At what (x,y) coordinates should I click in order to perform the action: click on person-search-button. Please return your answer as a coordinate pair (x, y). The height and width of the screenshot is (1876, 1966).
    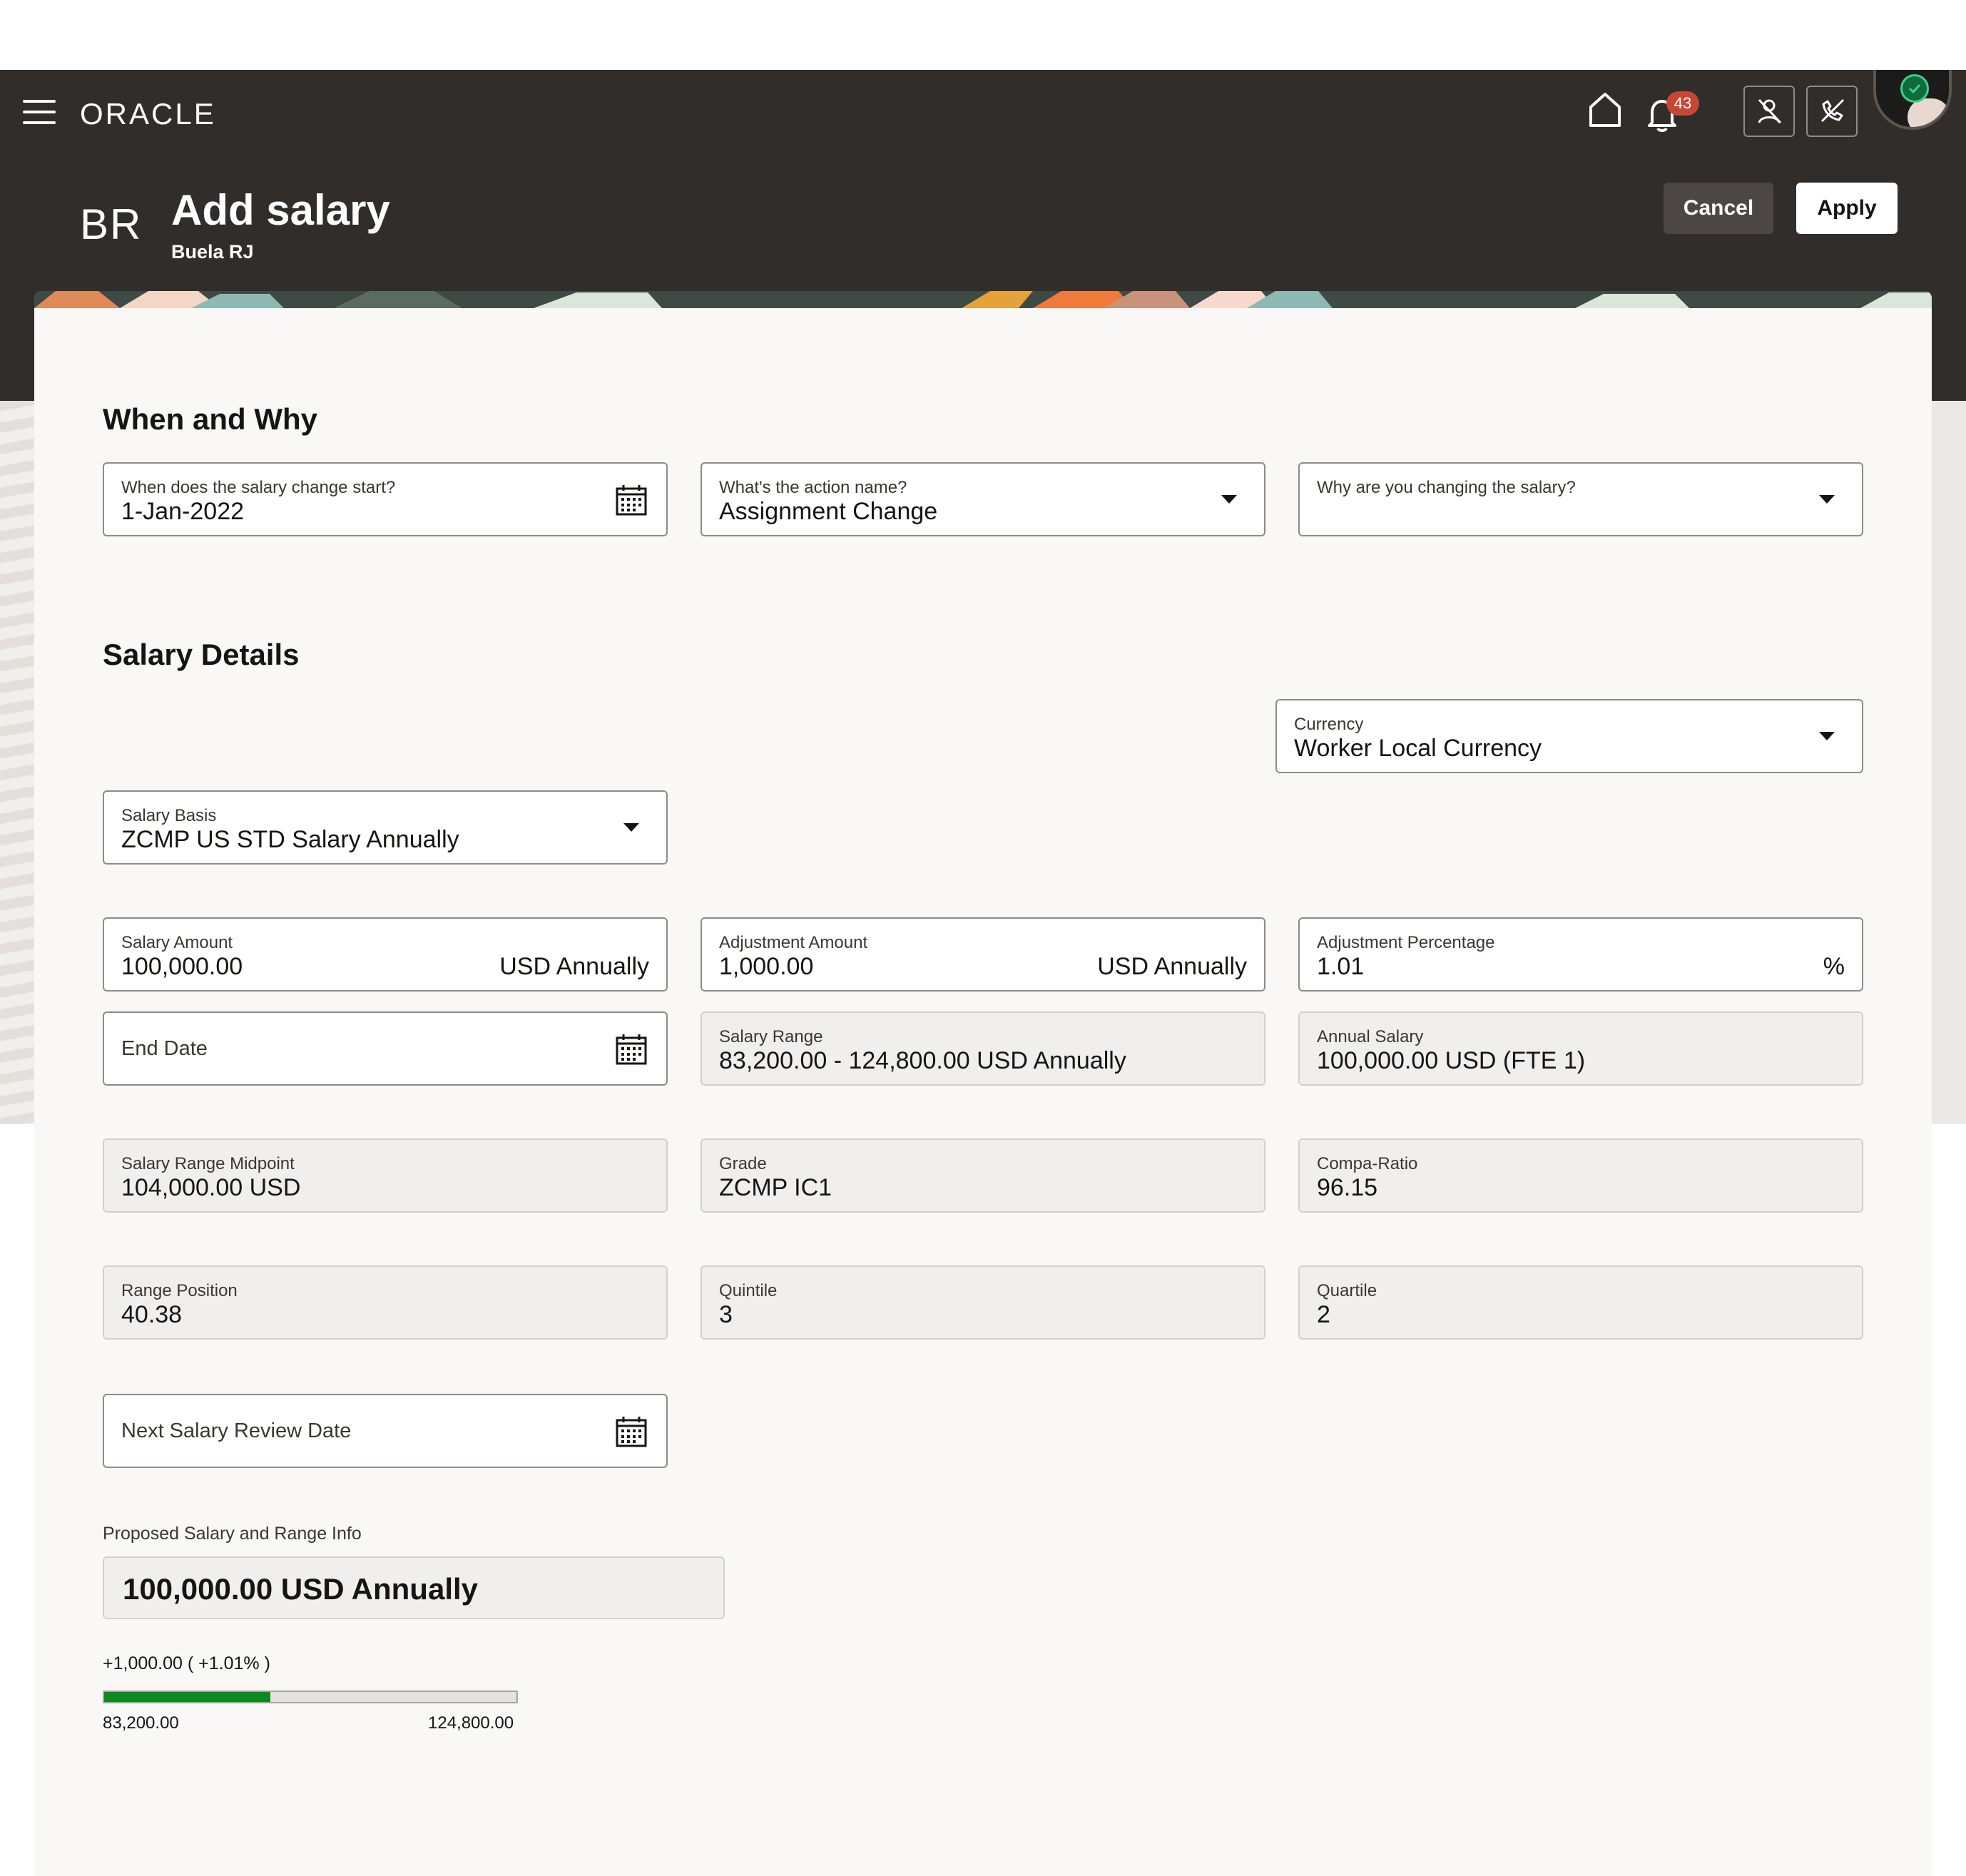
    Looking at the image, I should click on (1769, 111).